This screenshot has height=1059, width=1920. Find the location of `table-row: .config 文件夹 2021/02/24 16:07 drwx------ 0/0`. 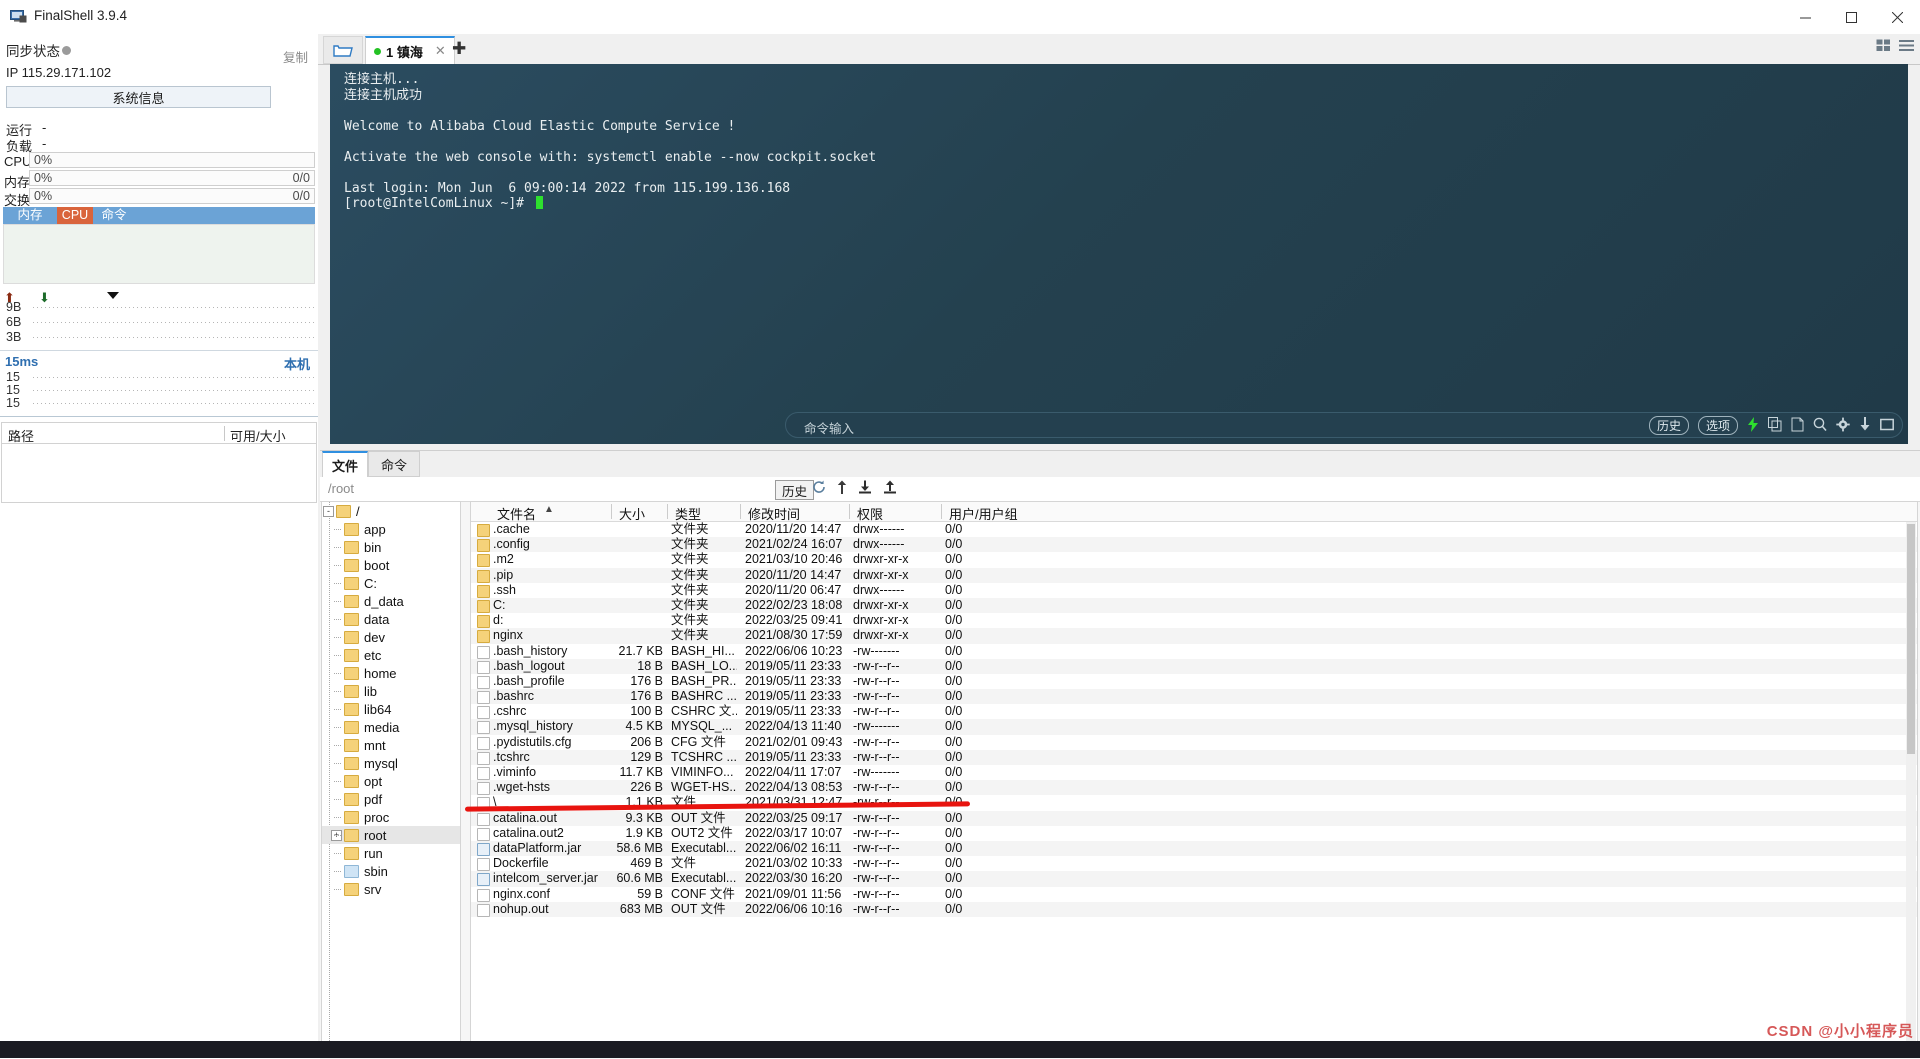

table-row: .config 文件夹 2021/02/24 16:07 drwx------ 0/0 is located at coordinates (1194, 545).